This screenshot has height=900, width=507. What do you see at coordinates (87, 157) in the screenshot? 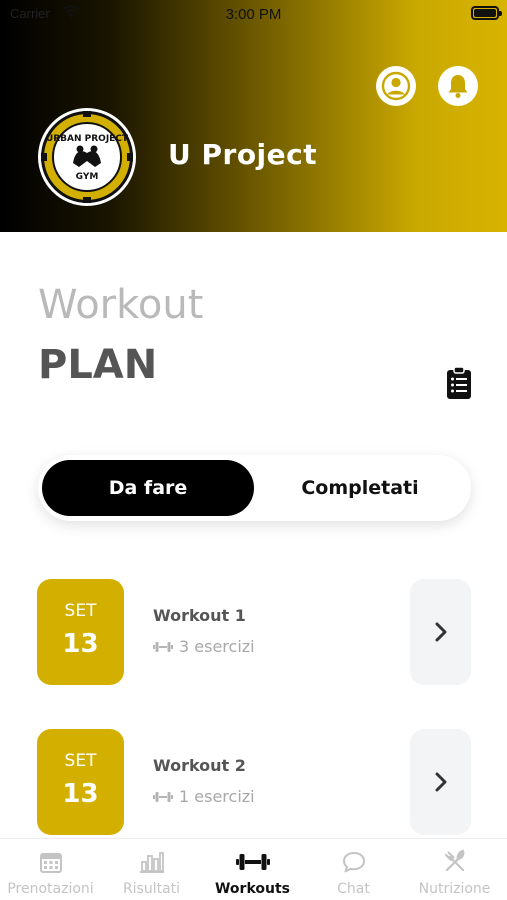
I see `gym-logo: URBAN PROJECT GYM` at bounding box center [87, 157].